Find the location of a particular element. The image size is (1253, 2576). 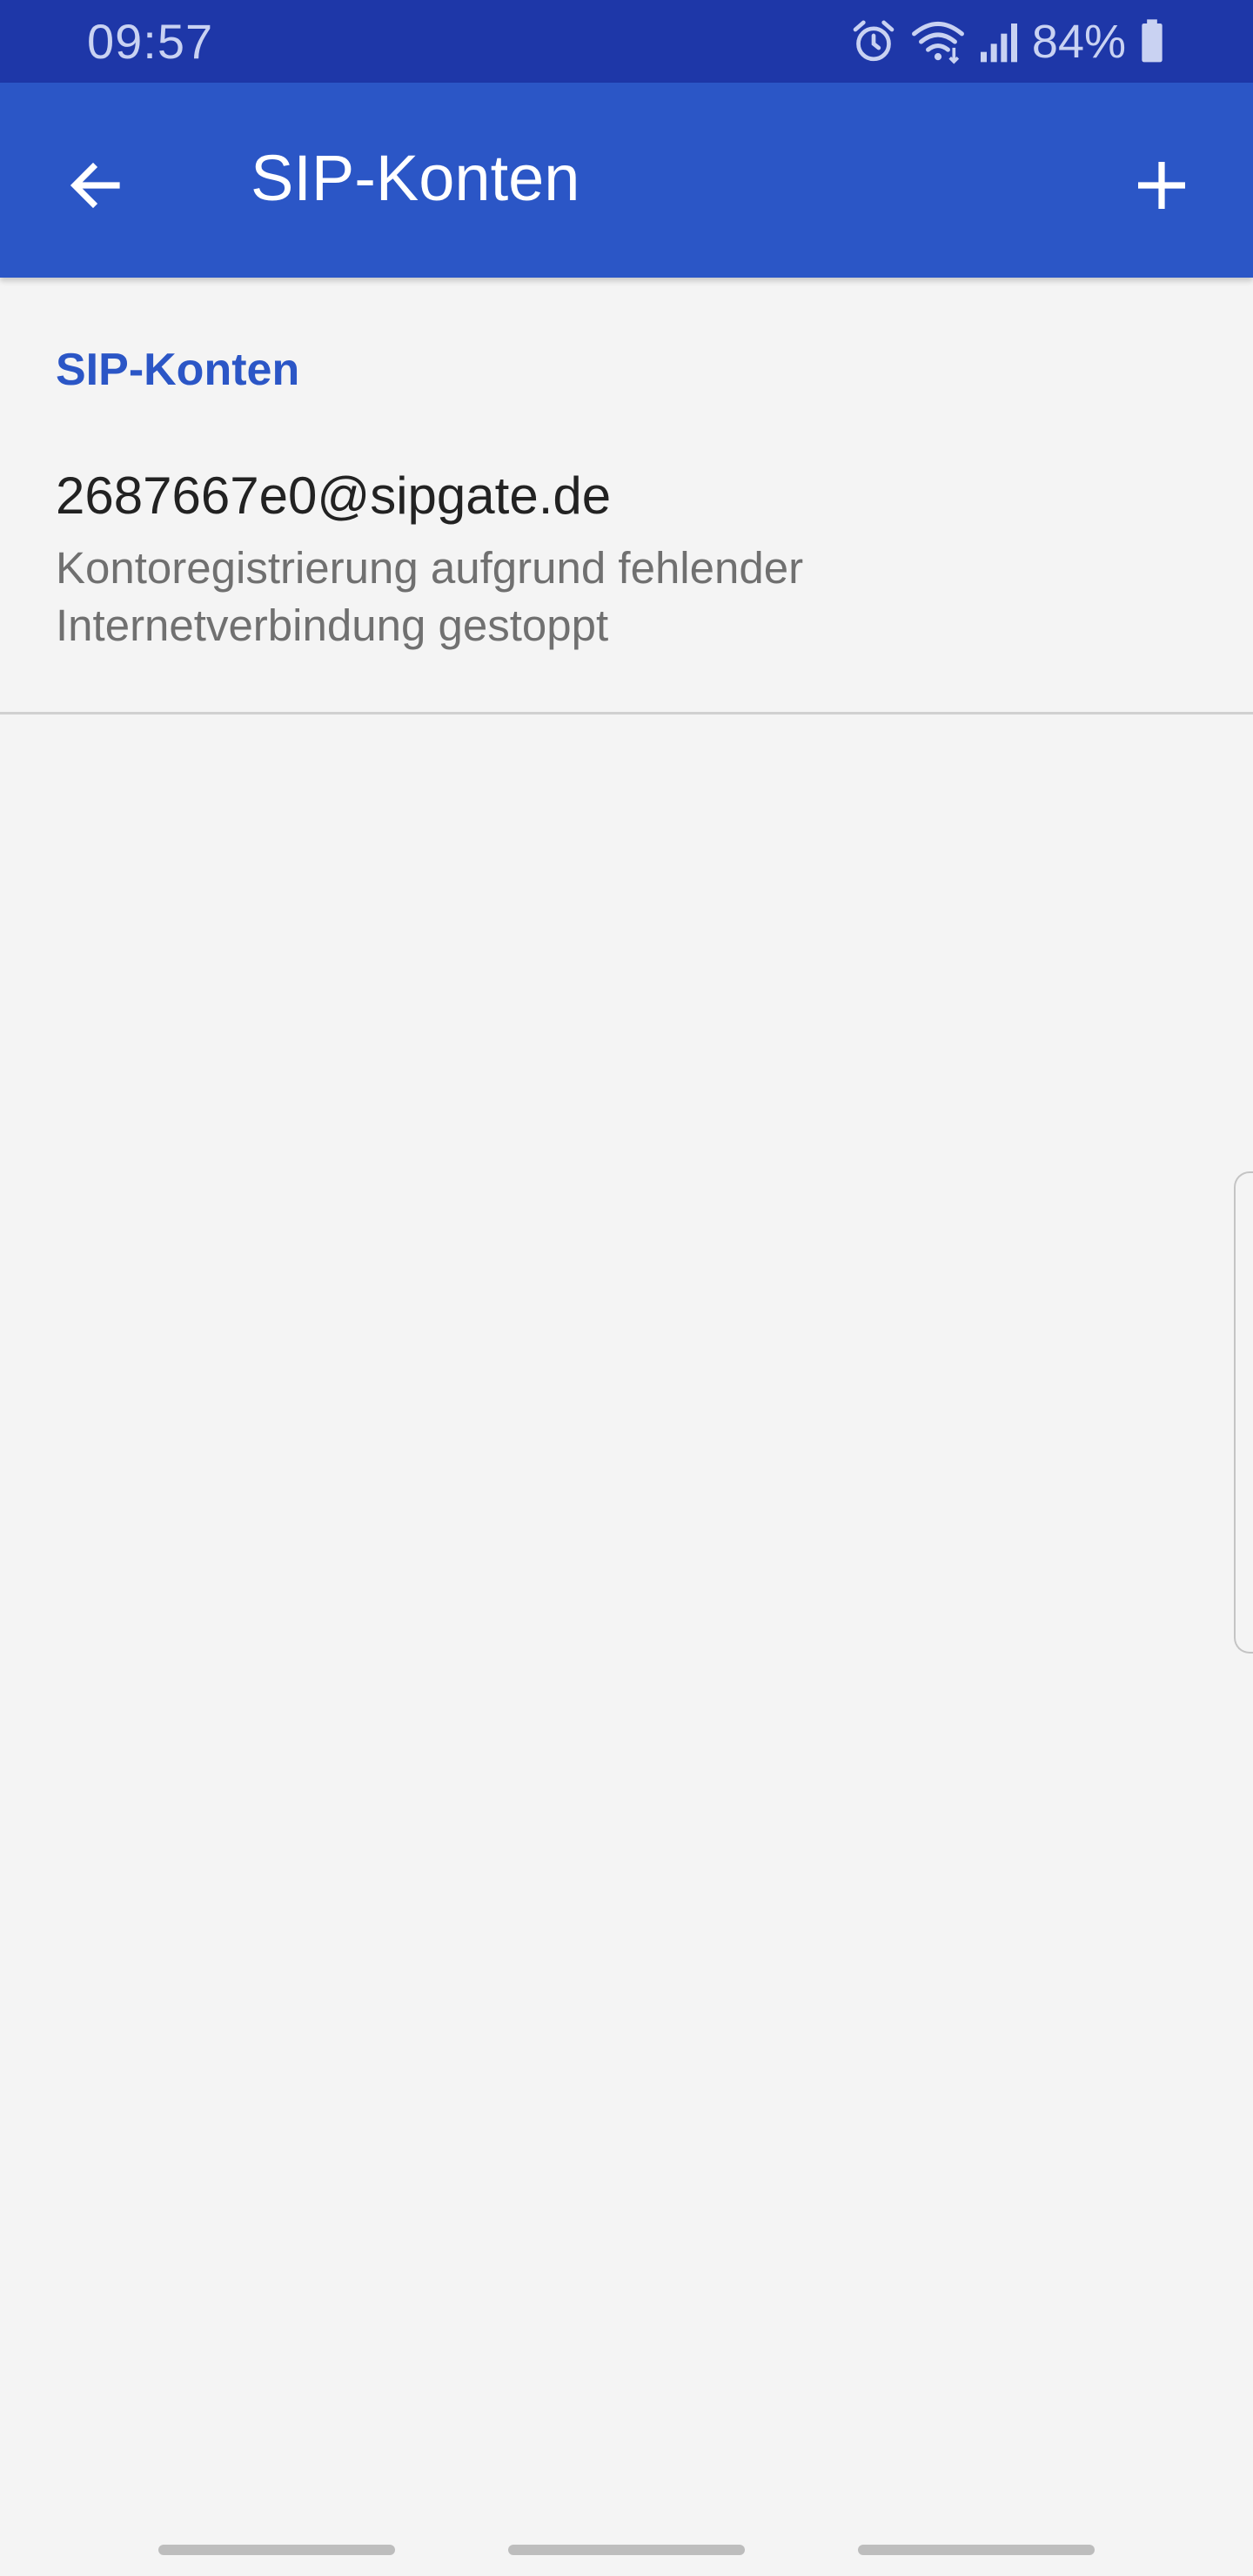

app-bar: SIP-Konten is located at coordinates (626, 180).